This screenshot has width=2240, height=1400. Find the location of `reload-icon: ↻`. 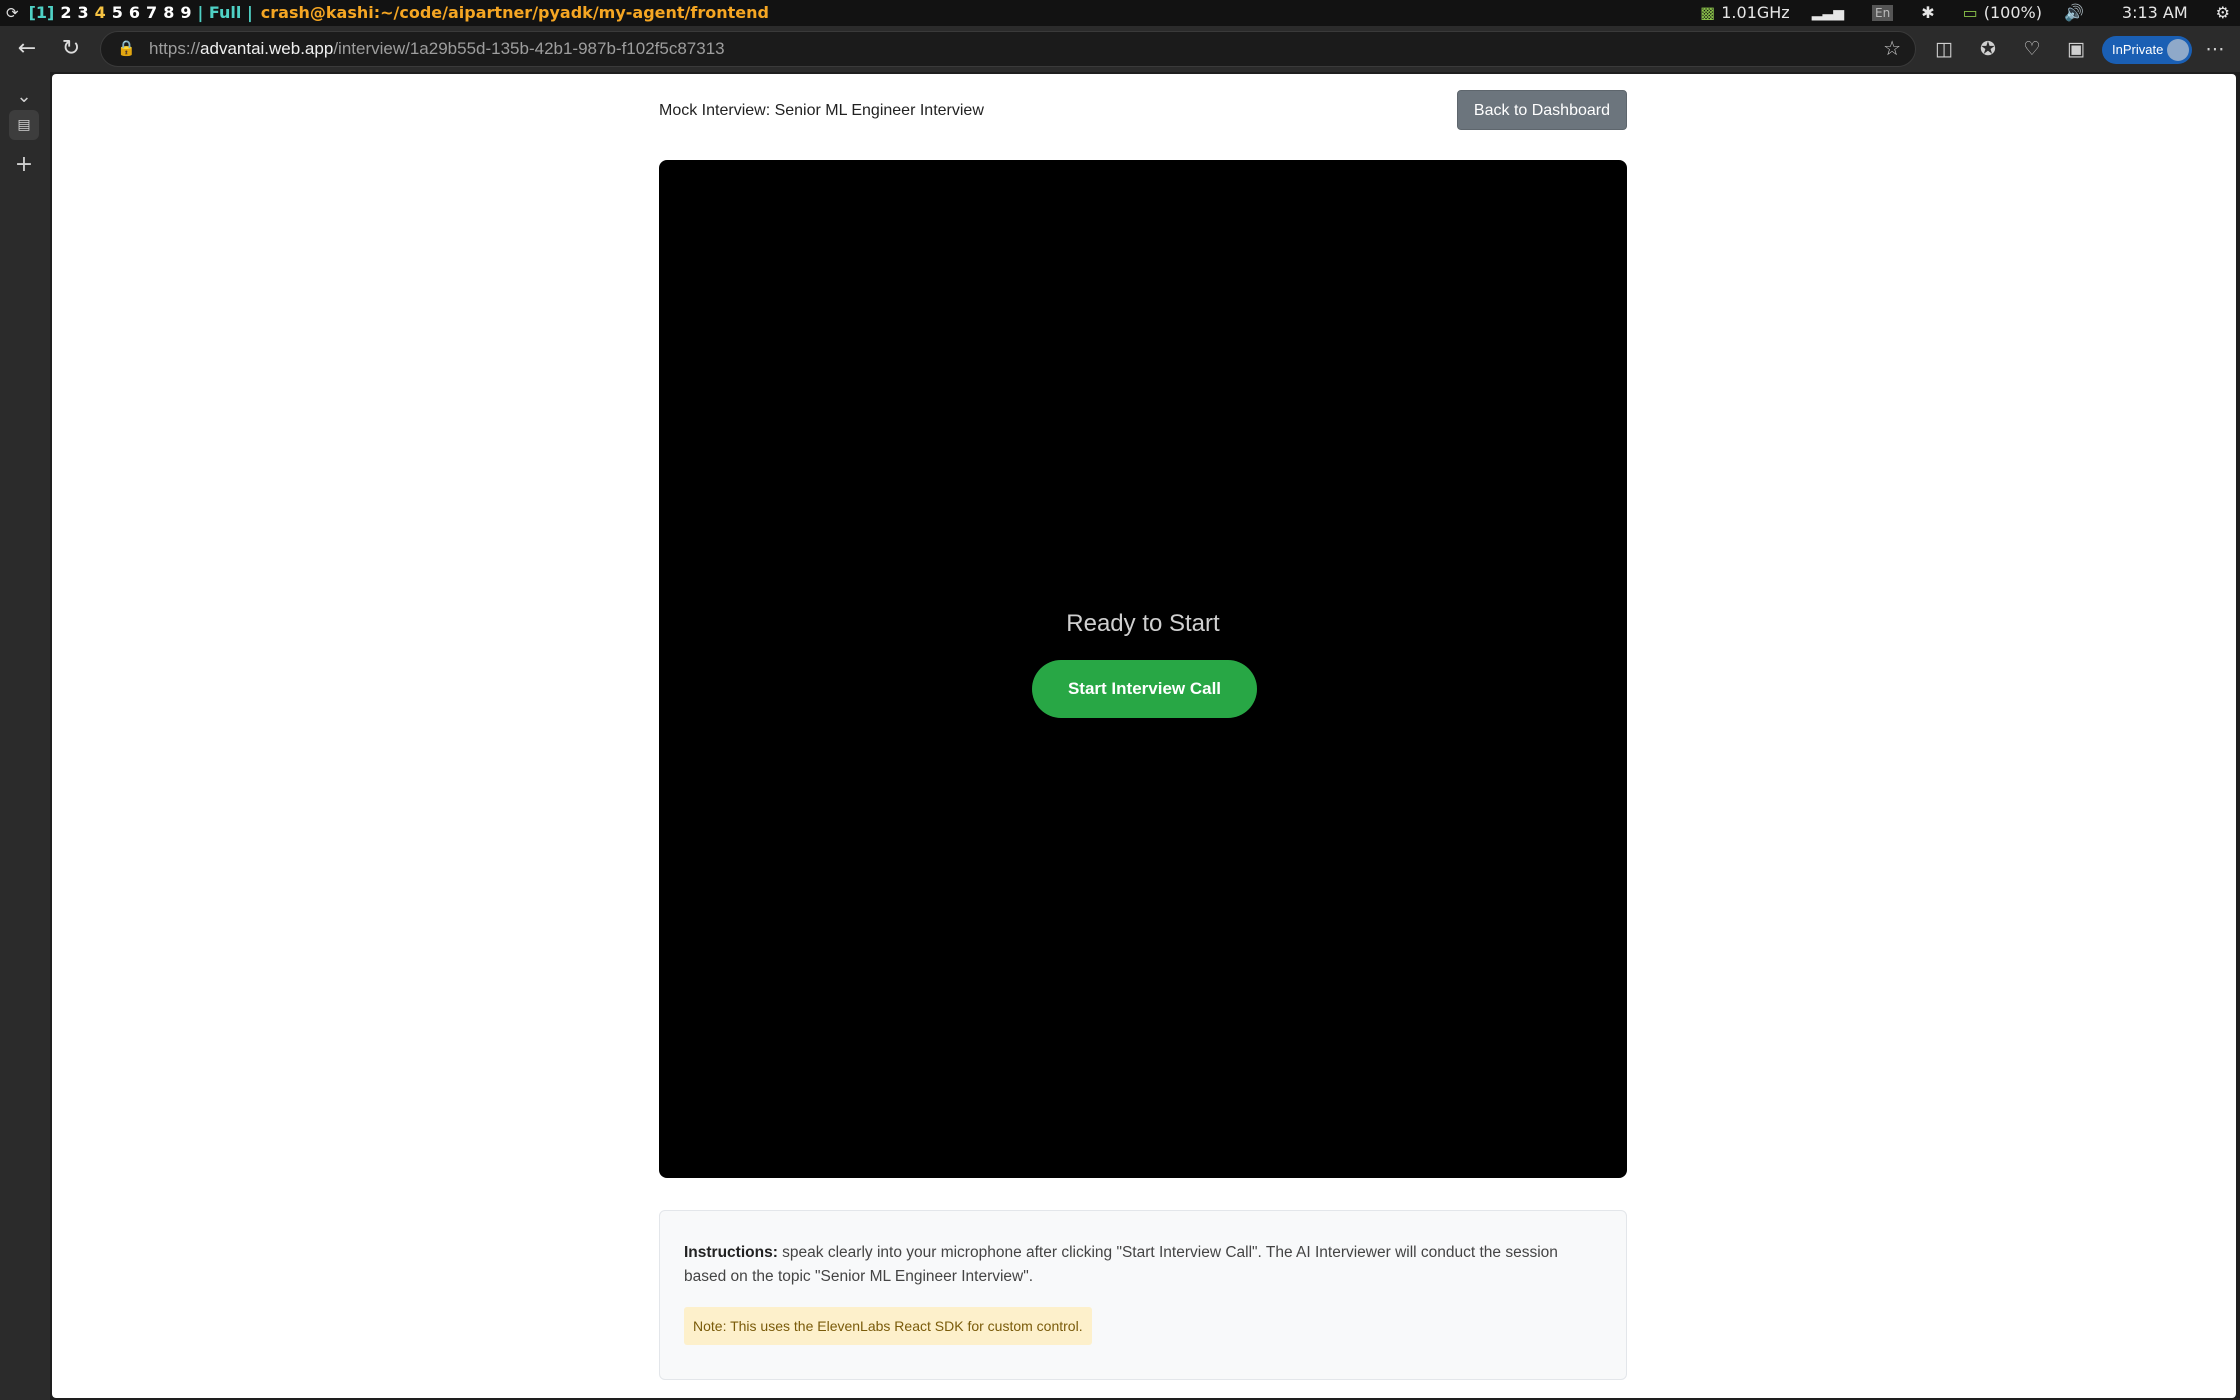

reload-icon: ↻ is located at coordinates (71, 49).